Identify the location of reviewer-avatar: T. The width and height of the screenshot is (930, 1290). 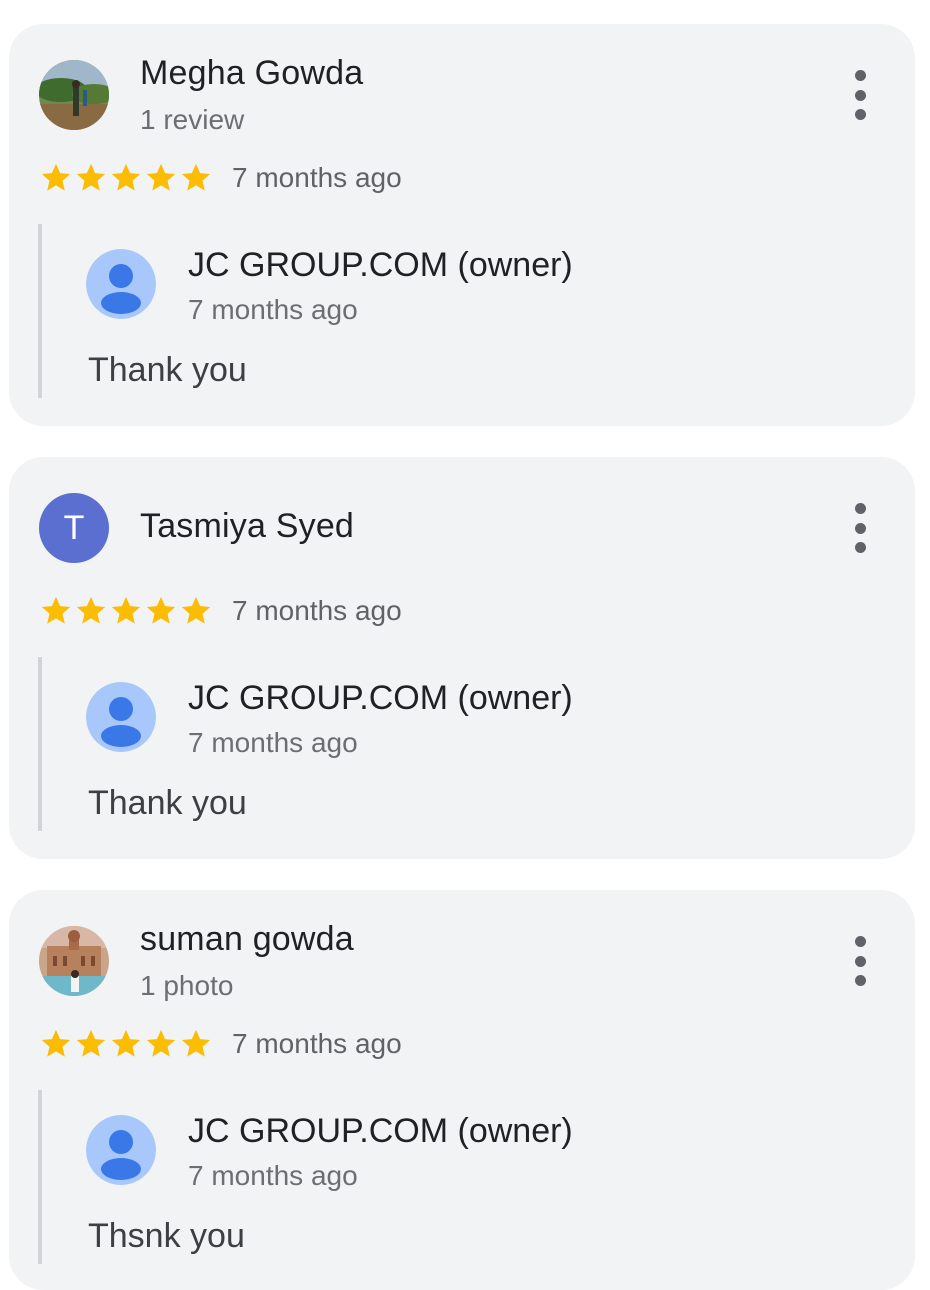
(74, 528).